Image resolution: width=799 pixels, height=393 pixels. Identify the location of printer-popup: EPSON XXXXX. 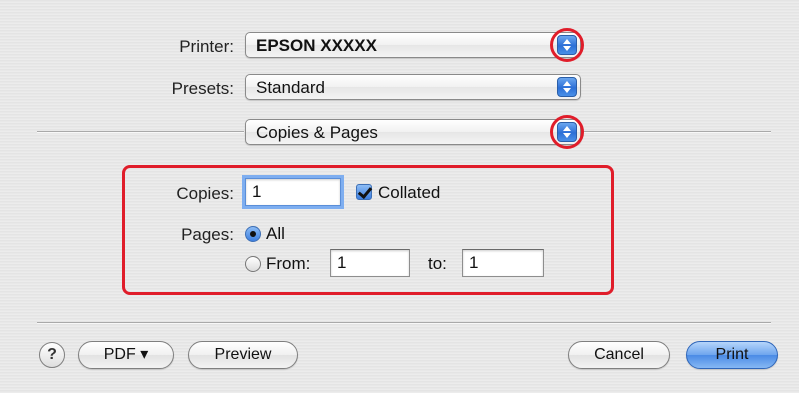
(413, 45).